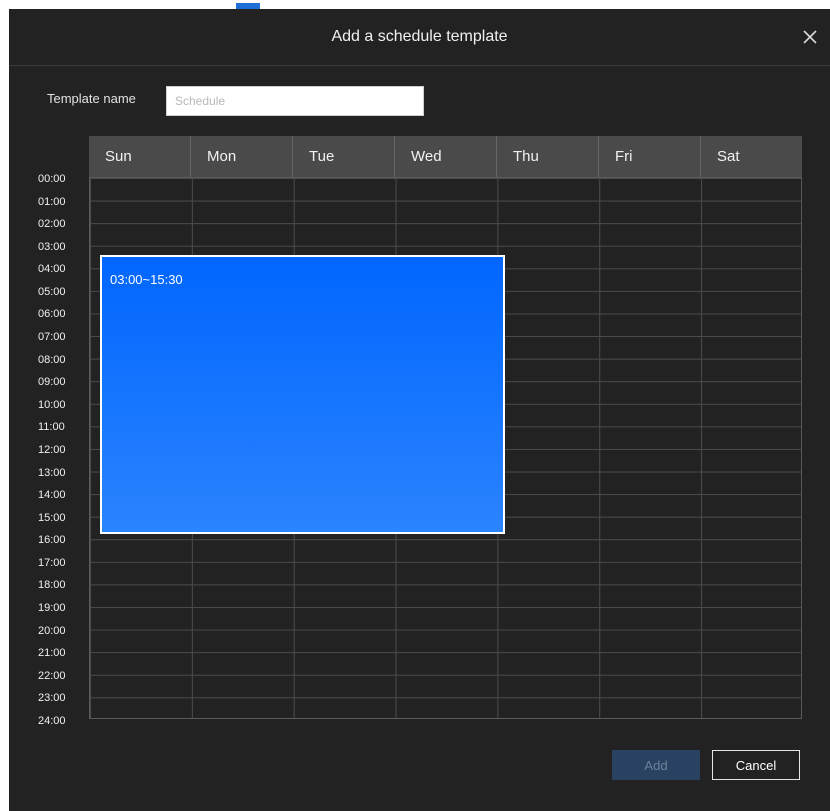 This screenshot has height=811, width=830. I want to click on hour-label: 10:00, so click(52, 404).